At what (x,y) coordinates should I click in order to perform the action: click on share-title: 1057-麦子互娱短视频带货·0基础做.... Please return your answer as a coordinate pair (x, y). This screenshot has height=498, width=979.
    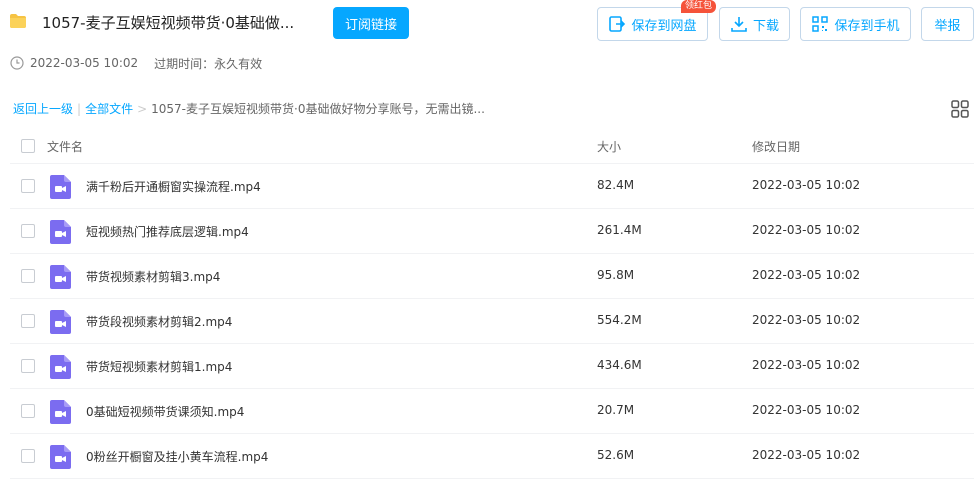
    Looking at the image, I should click on (168, 23).